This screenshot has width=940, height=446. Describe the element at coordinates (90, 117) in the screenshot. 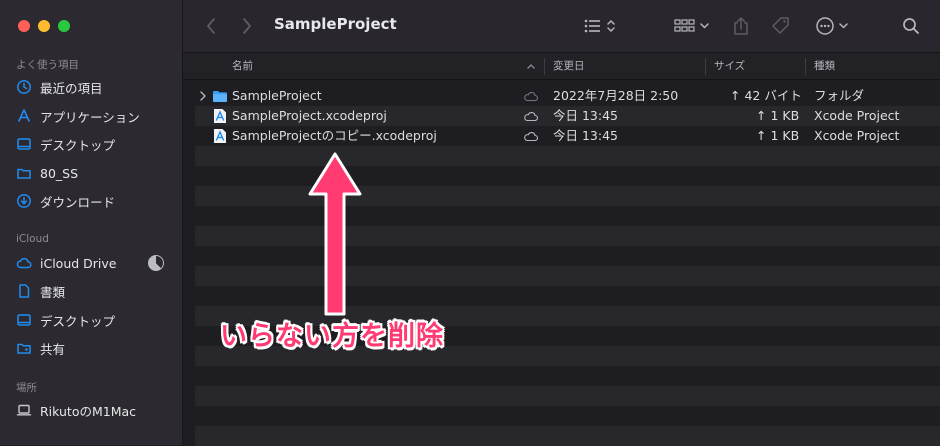

I see `sidebar-item-label: アプリケーション` at that location.